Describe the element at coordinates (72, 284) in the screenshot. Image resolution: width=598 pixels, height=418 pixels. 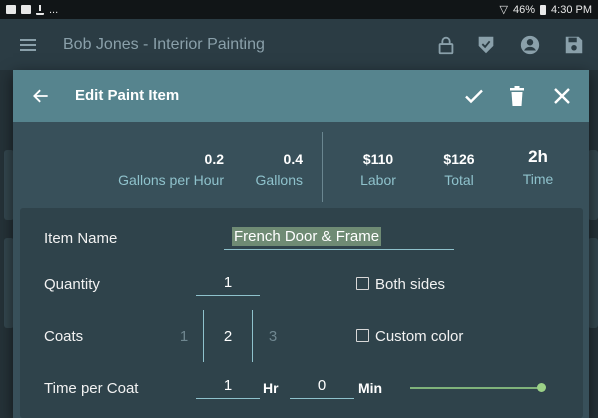
I see `quantity-label: Quantity` at that location.